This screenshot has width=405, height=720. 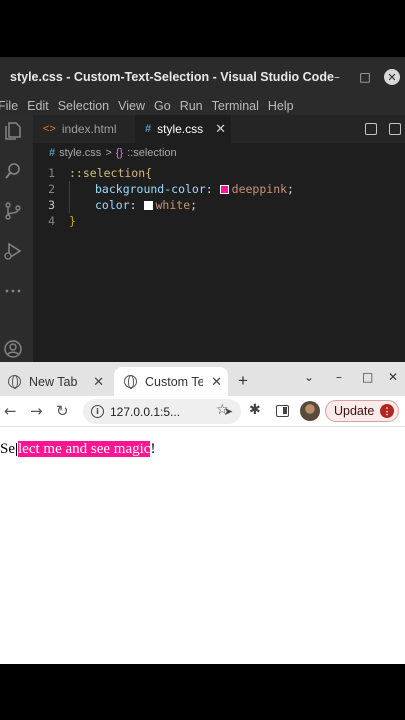 What do you see at coordinates (150, 189) in the screenshot?
I see `css-property: background-color` at bounding box center [150, 189].